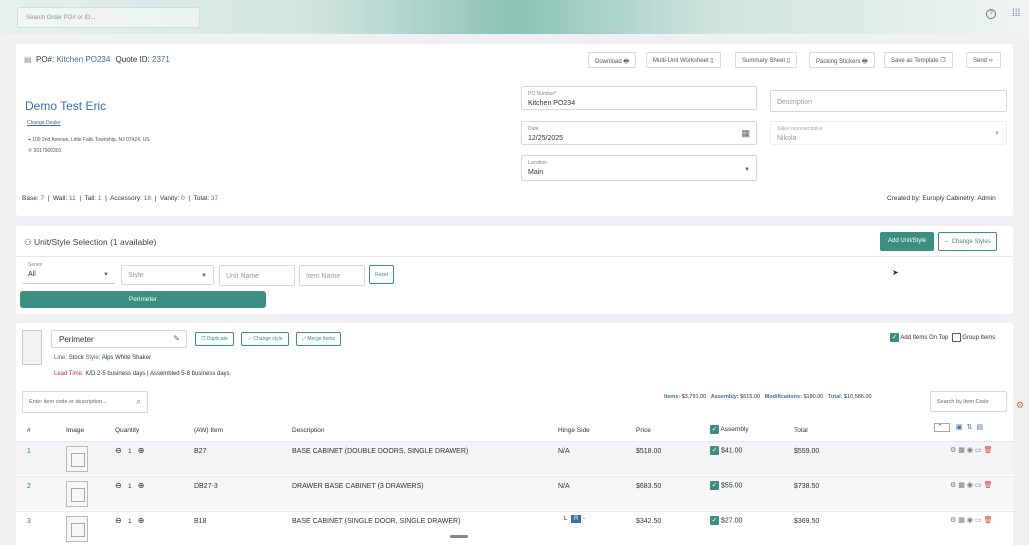 This screenshot has height=545, width=1029. I want to click on duplicate-button: ❐ Duplicate, so click(214, 339).